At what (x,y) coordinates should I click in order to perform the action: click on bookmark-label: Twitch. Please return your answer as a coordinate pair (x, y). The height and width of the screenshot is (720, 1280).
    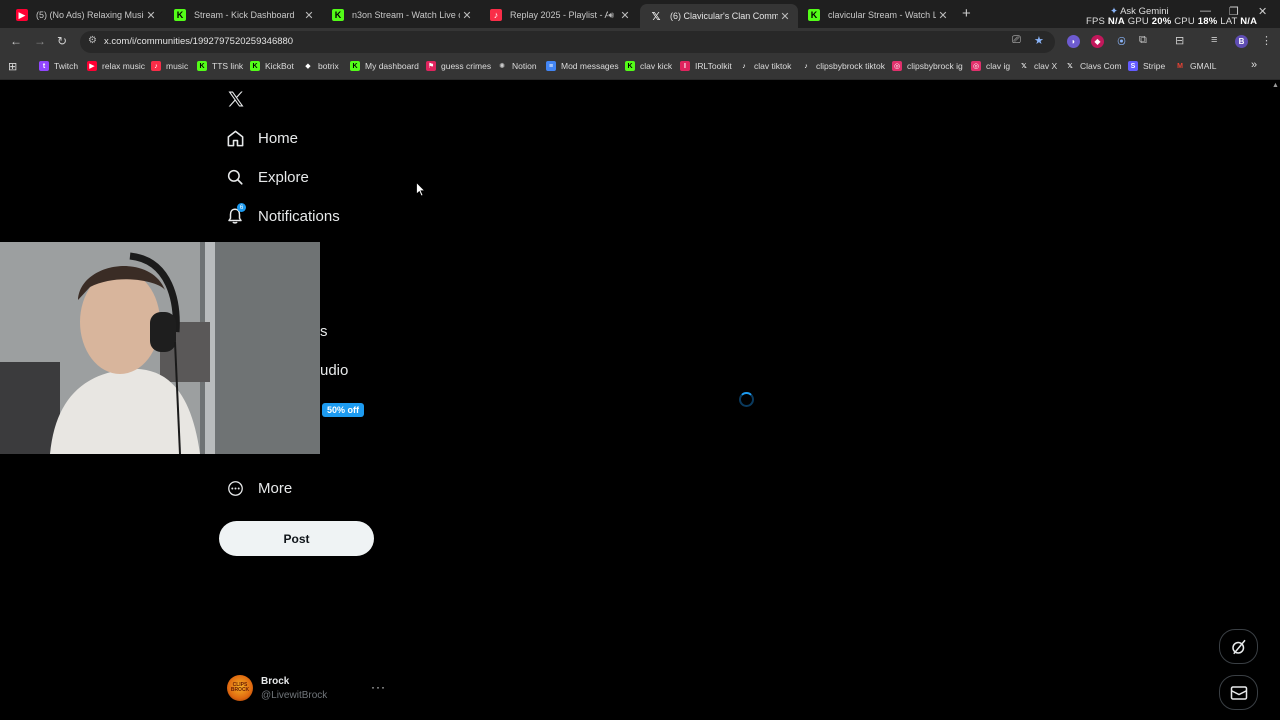
    Looking at the image, I should click on (66, 66).